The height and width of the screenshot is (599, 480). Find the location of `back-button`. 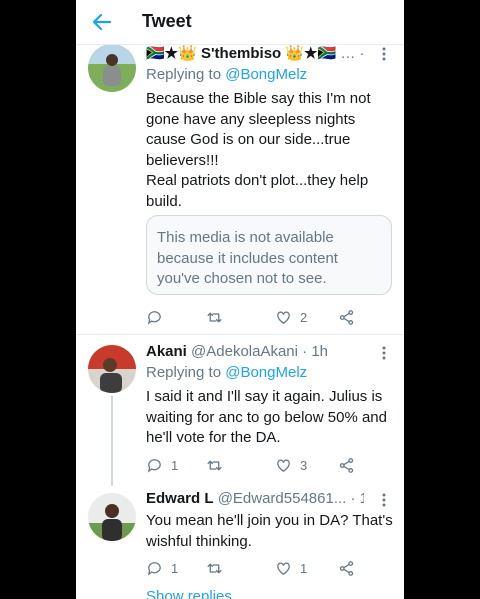

back-button is located at coordinates (102, 22).